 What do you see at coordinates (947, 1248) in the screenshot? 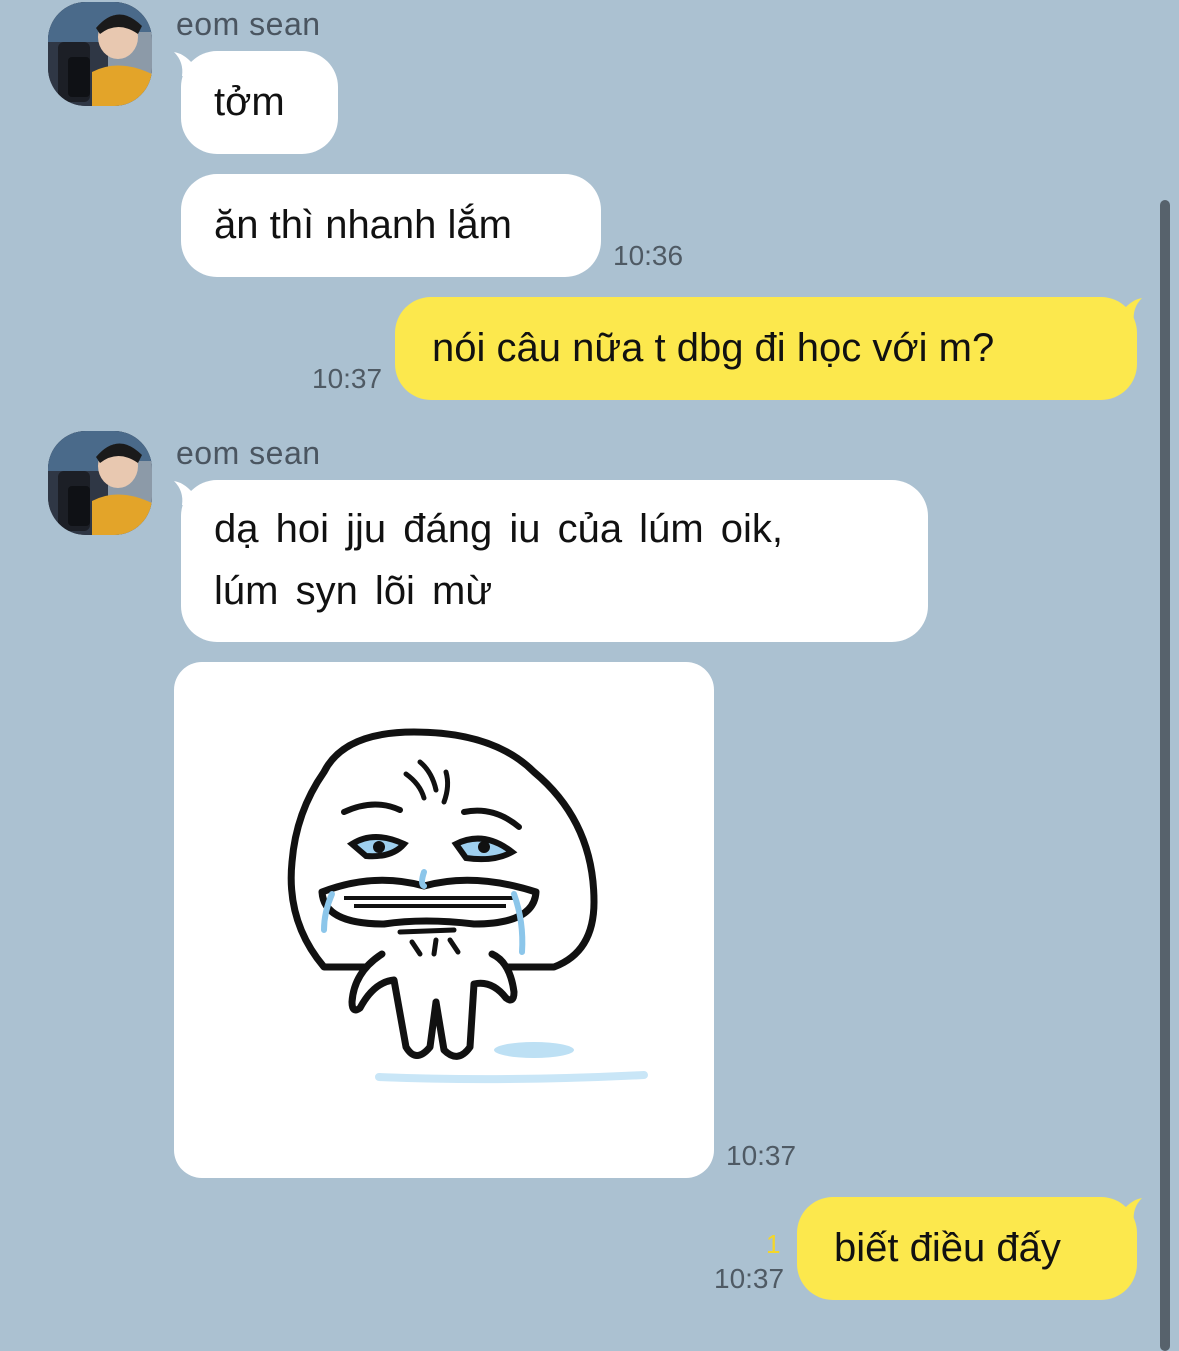
I see `message-text: biết điều đấy` at bounding box center [947, 1248].